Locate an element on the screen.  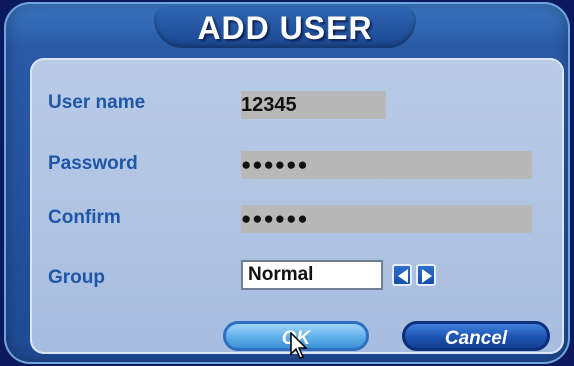
dialog-title: ADD USER is located at coordinates (285, 28).